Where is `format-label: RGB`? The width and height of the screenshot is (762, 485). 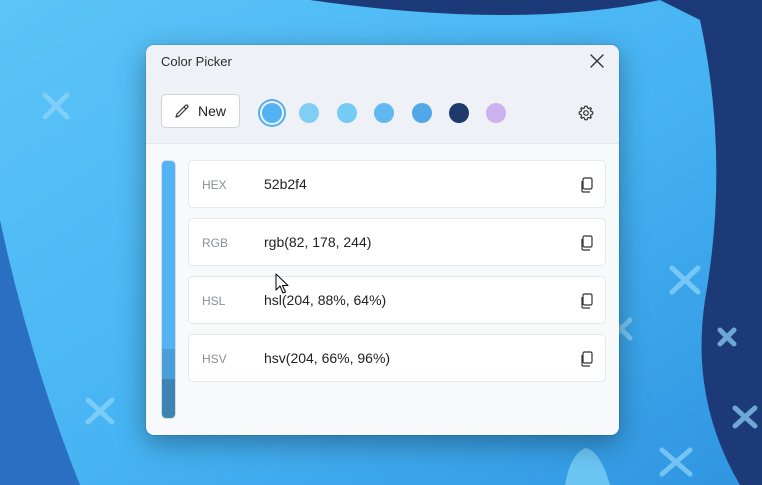
format-label: RGB is located at coordinates (215, 243).